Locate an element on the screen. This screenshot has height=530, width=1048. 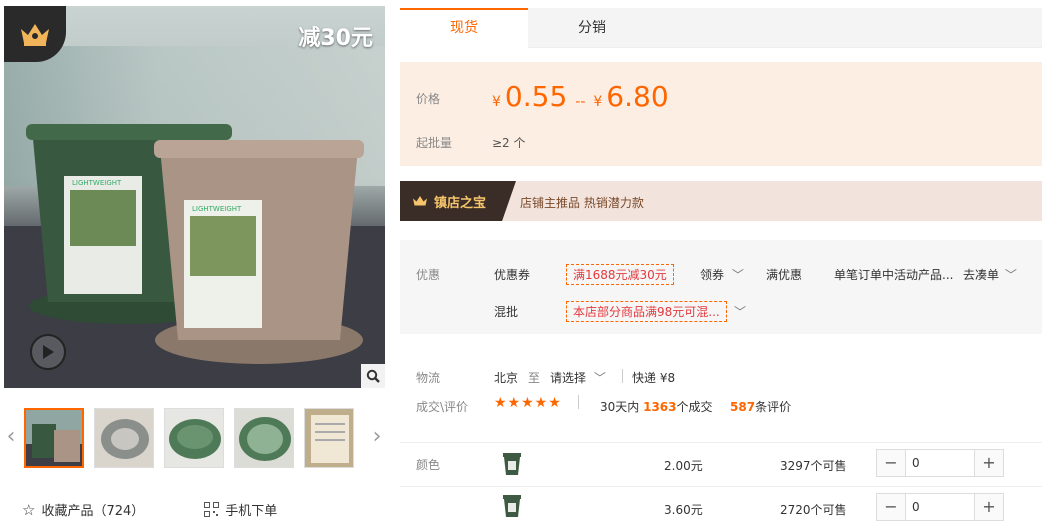
shop-treasure-label: 镇店之宝 is located at coordinates (460, 203).